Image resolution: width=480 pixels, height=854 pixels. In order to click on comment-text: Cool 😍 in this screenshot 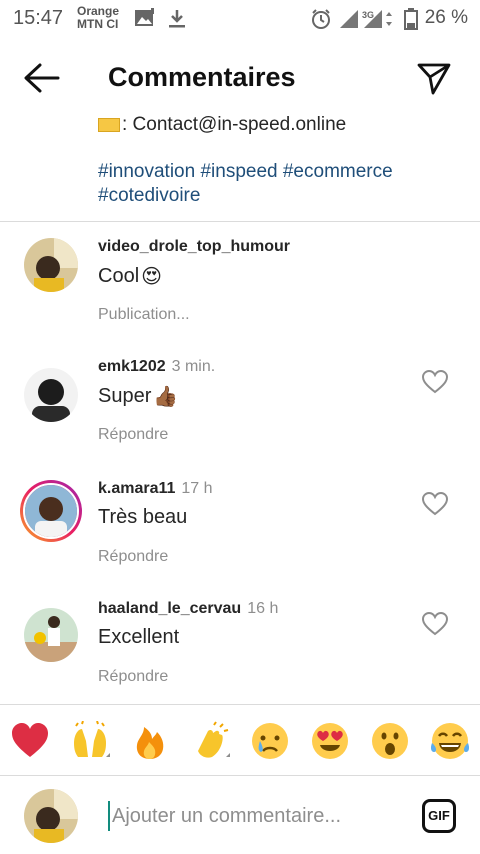, I will do `click(130, 276)`.